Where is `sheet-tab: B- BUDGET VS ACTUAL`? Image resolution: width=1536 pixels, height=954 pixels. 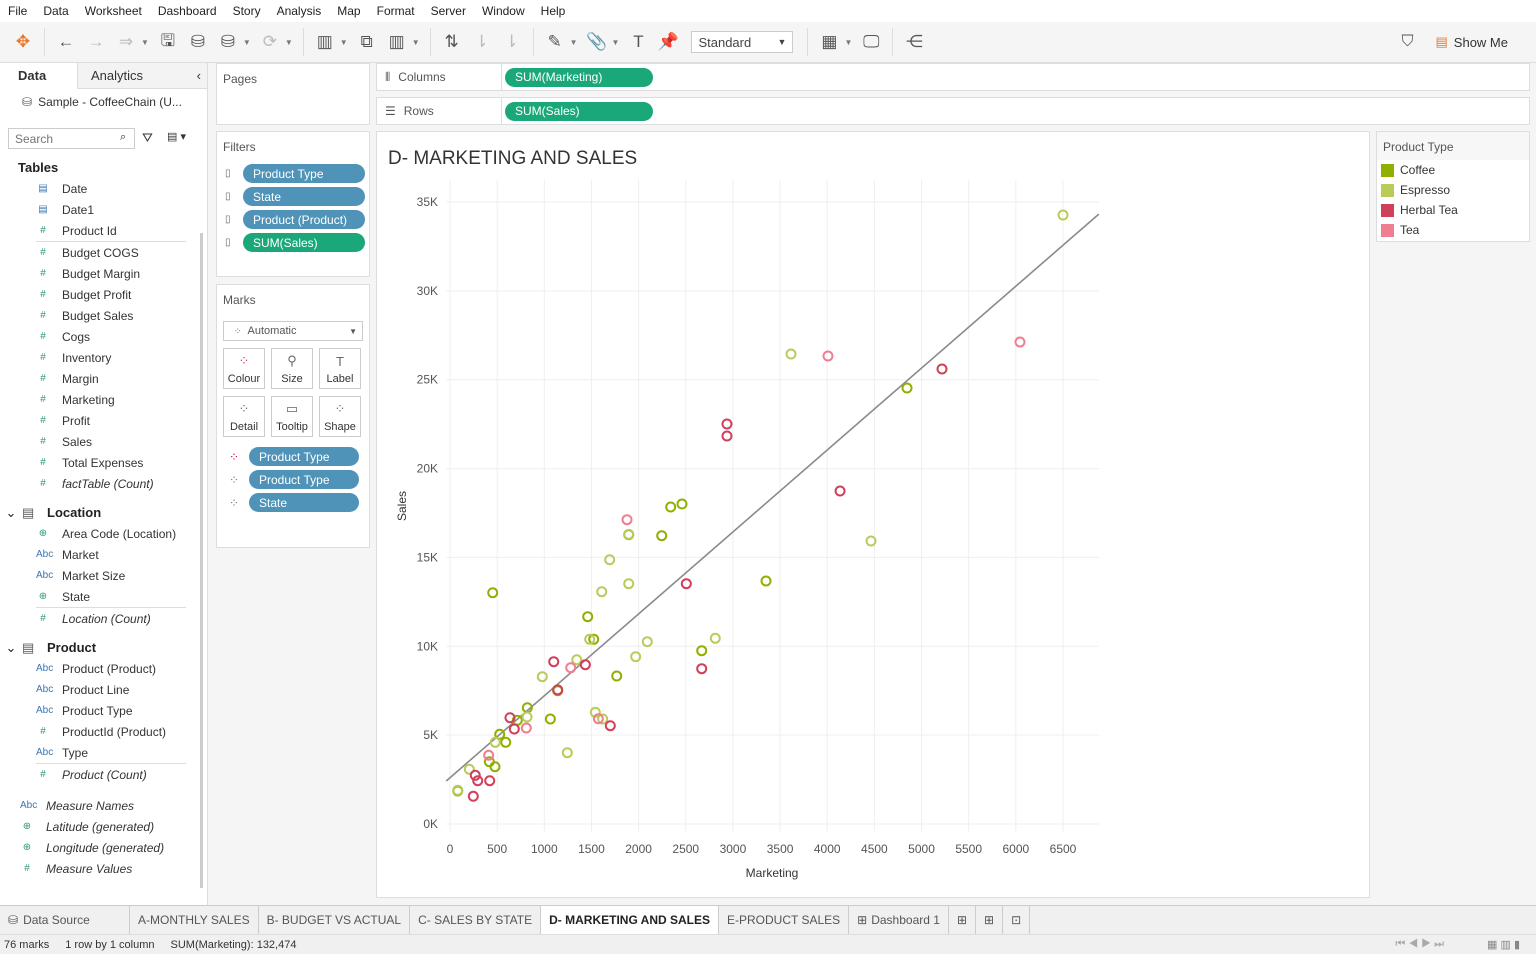
sheet-tab: B- BUDGET VS ACTUAL is located at coordinates (335, 920).